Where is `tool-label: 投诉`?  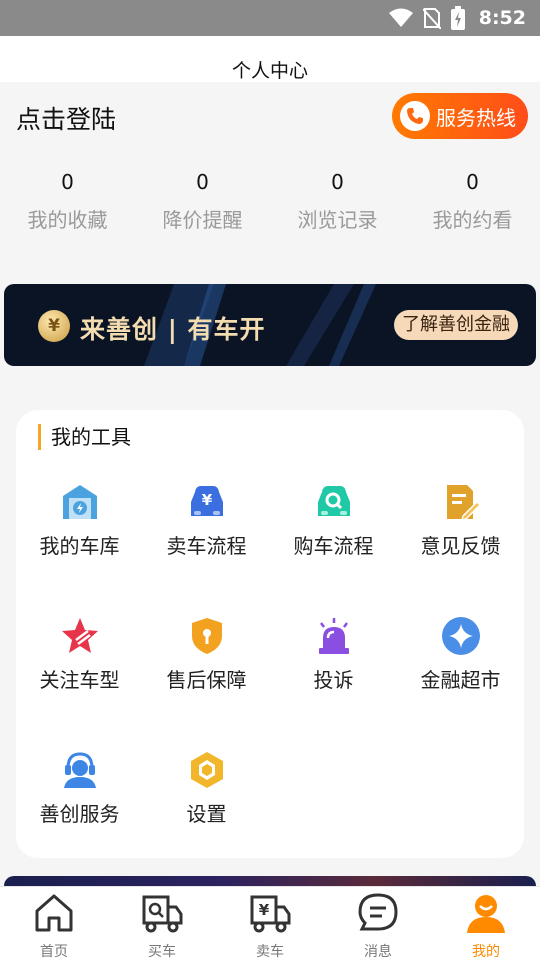 tool-label: 投诉 is located at coordinates (333, 680).